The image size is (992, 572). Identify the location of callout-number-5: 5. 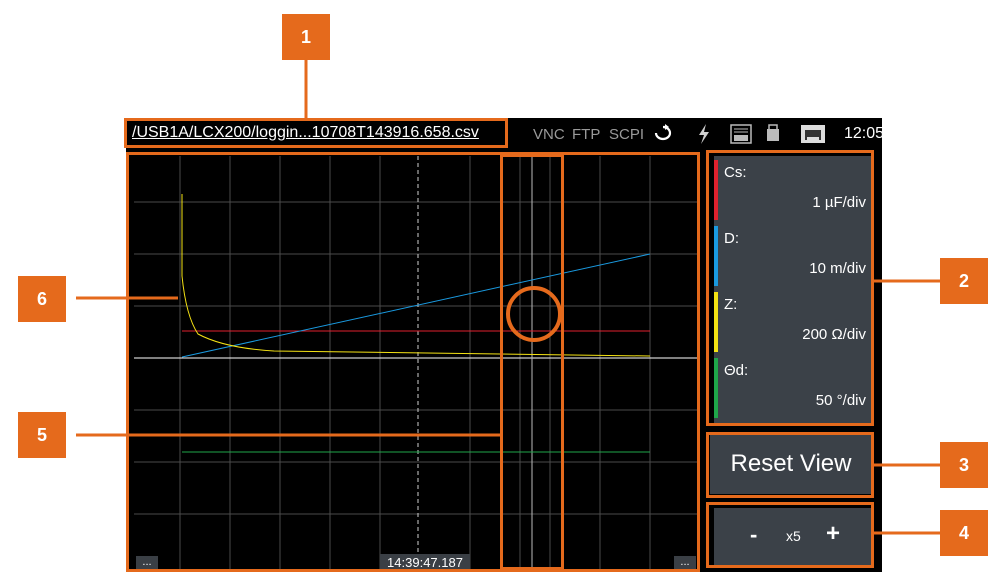
(42, 435).